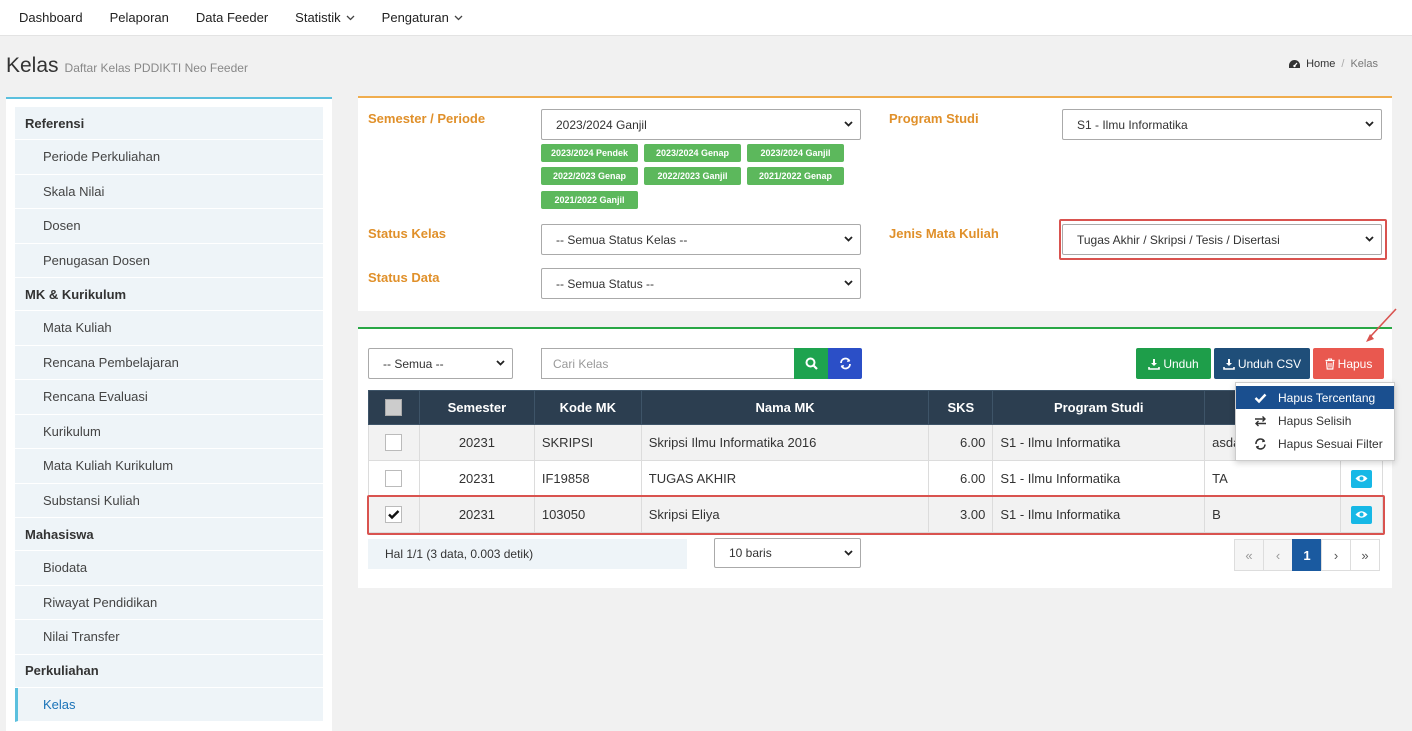 The height and width of the screenshot is (731, 1412). What do you see at coordinates (169, 226) in the screenshot?
I see `sidebar-item-dosen: Dosen` at bounding box center [169, 226].